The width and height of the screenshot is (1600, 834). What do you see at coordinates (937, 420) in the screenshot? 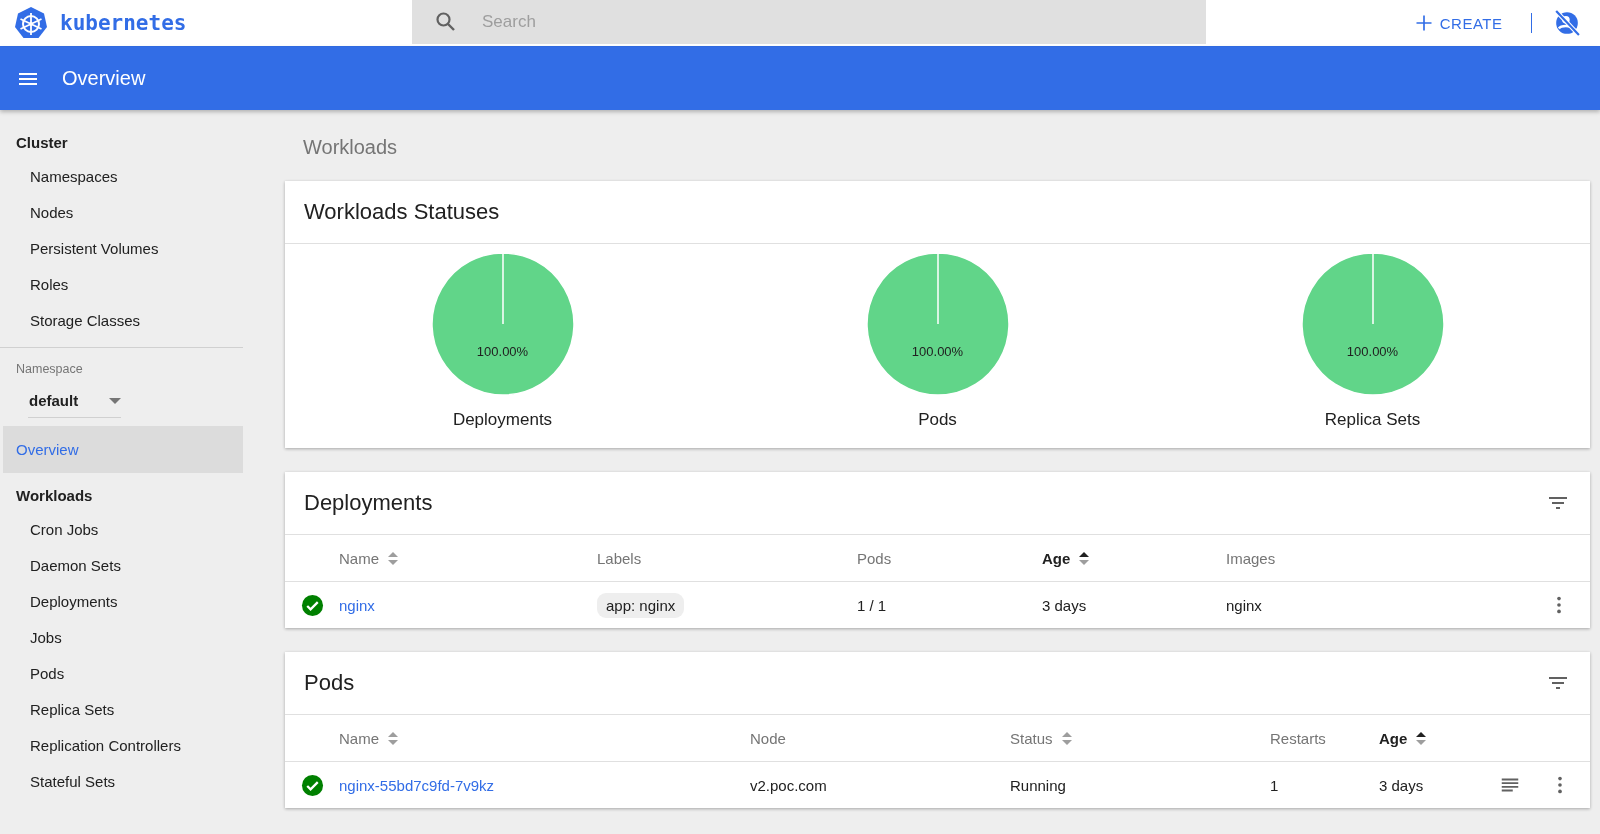
I see `chart-label: Pods` at bounding box center [937, 420].